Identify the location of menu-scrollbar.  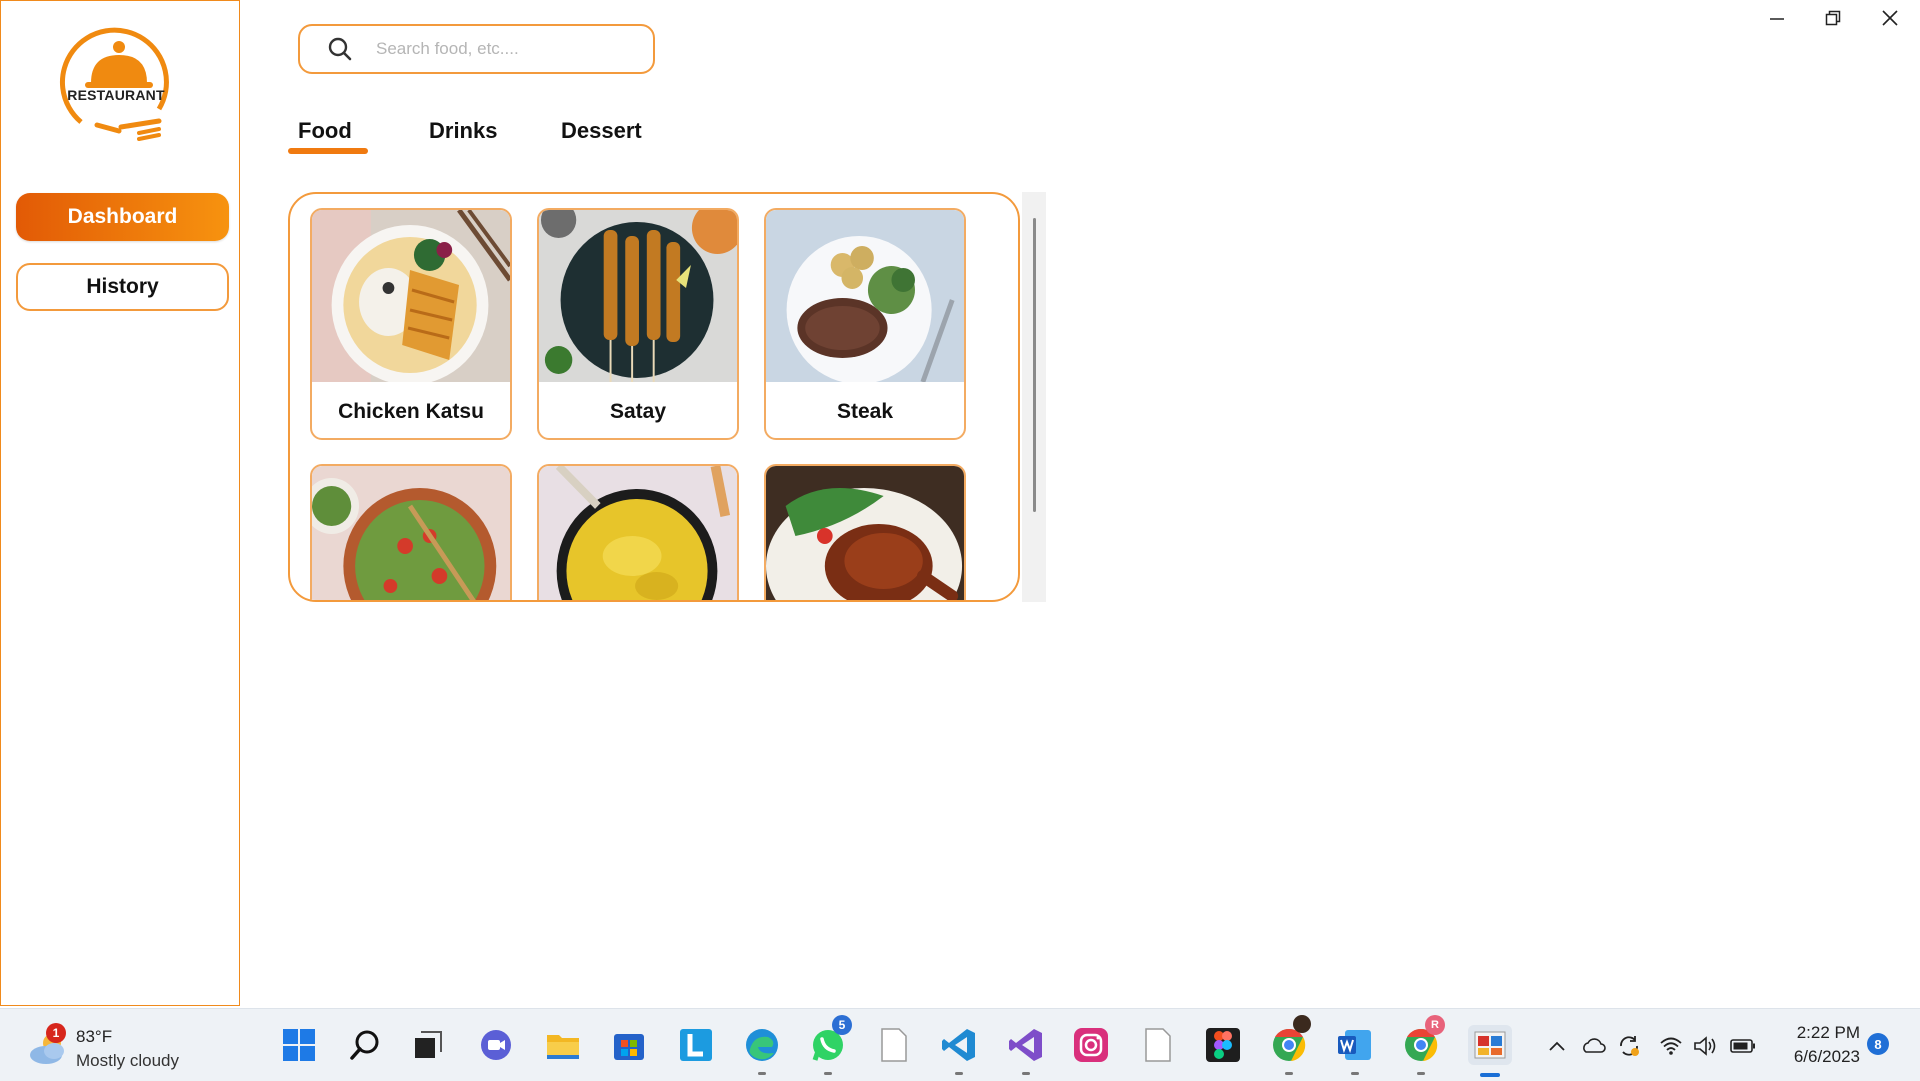
(1034, 397).